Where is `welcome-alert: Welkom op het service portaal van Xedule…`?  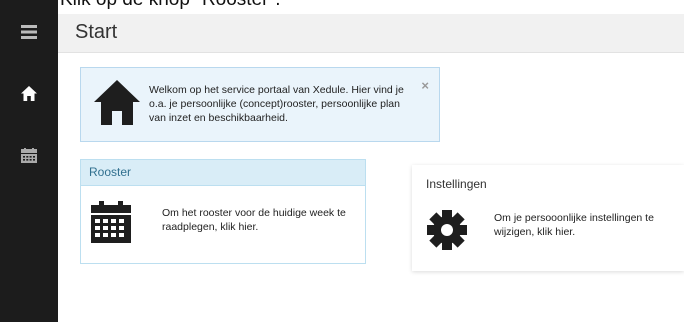
welcome-alert: Welkom op het service portaal van Xedule… is located at coordinates (260, 104).